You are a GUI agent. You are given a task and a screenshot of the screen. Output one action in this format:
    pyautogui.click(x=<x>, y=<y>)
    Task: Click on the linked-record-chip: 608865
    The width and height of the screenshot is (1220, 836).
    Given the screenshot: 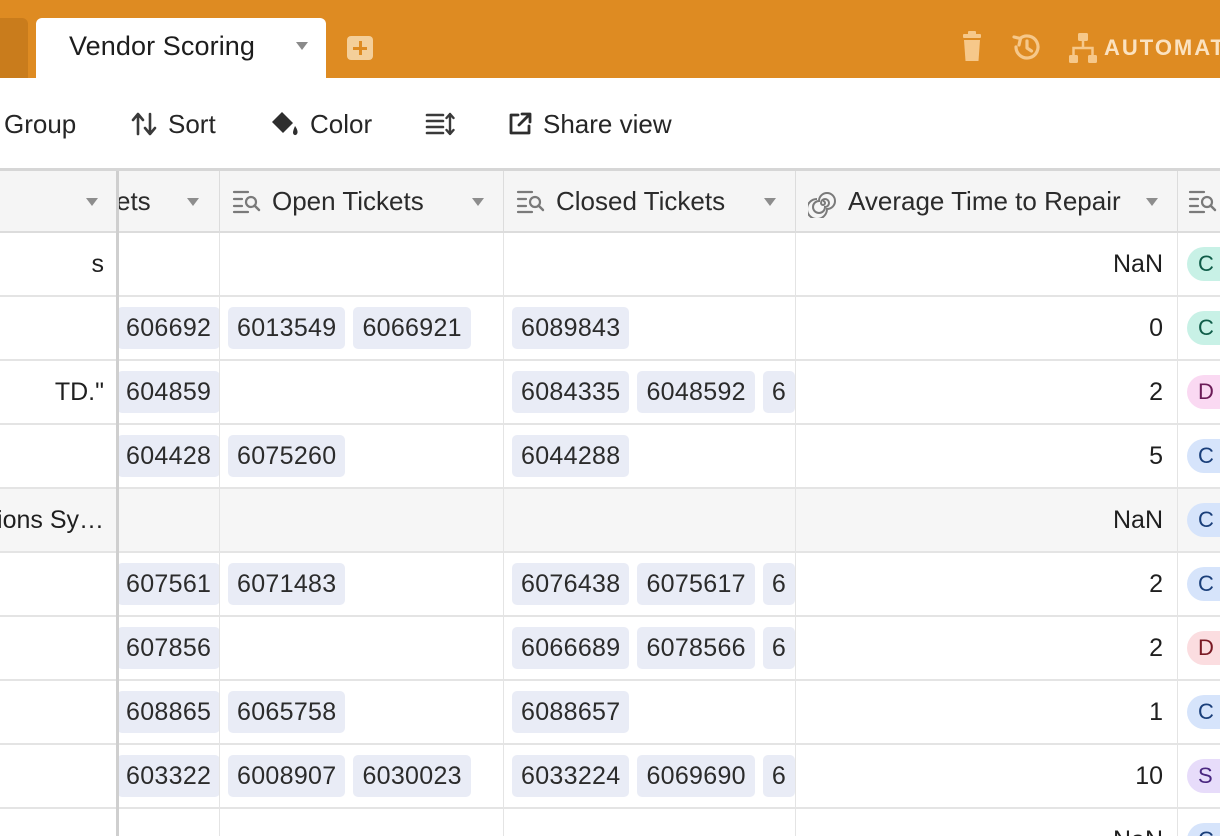 What is the action you would take?
    pyautogui.click(x=168, y=712)
    